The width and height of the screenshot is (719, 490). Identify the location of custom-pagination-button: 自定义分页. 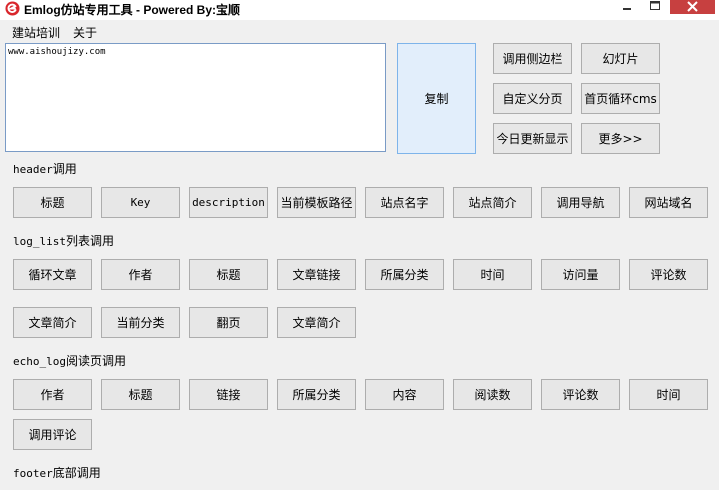
(532, 98).